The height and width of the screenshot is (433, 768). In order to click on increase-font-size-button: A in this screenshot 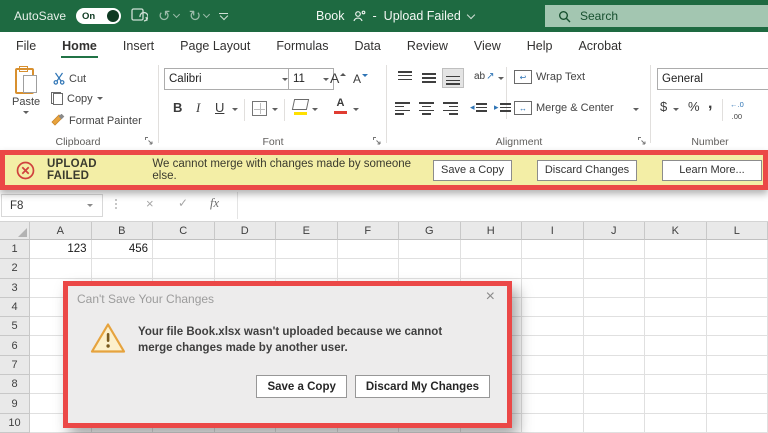, I will do `click(338, 78)`.